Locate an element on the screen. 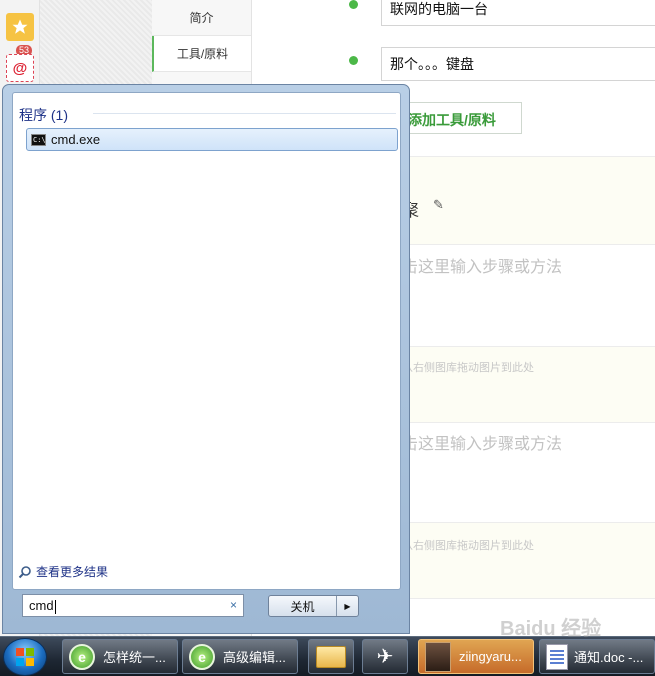  search-input-value: cmd is located at coordinates (41, 605).